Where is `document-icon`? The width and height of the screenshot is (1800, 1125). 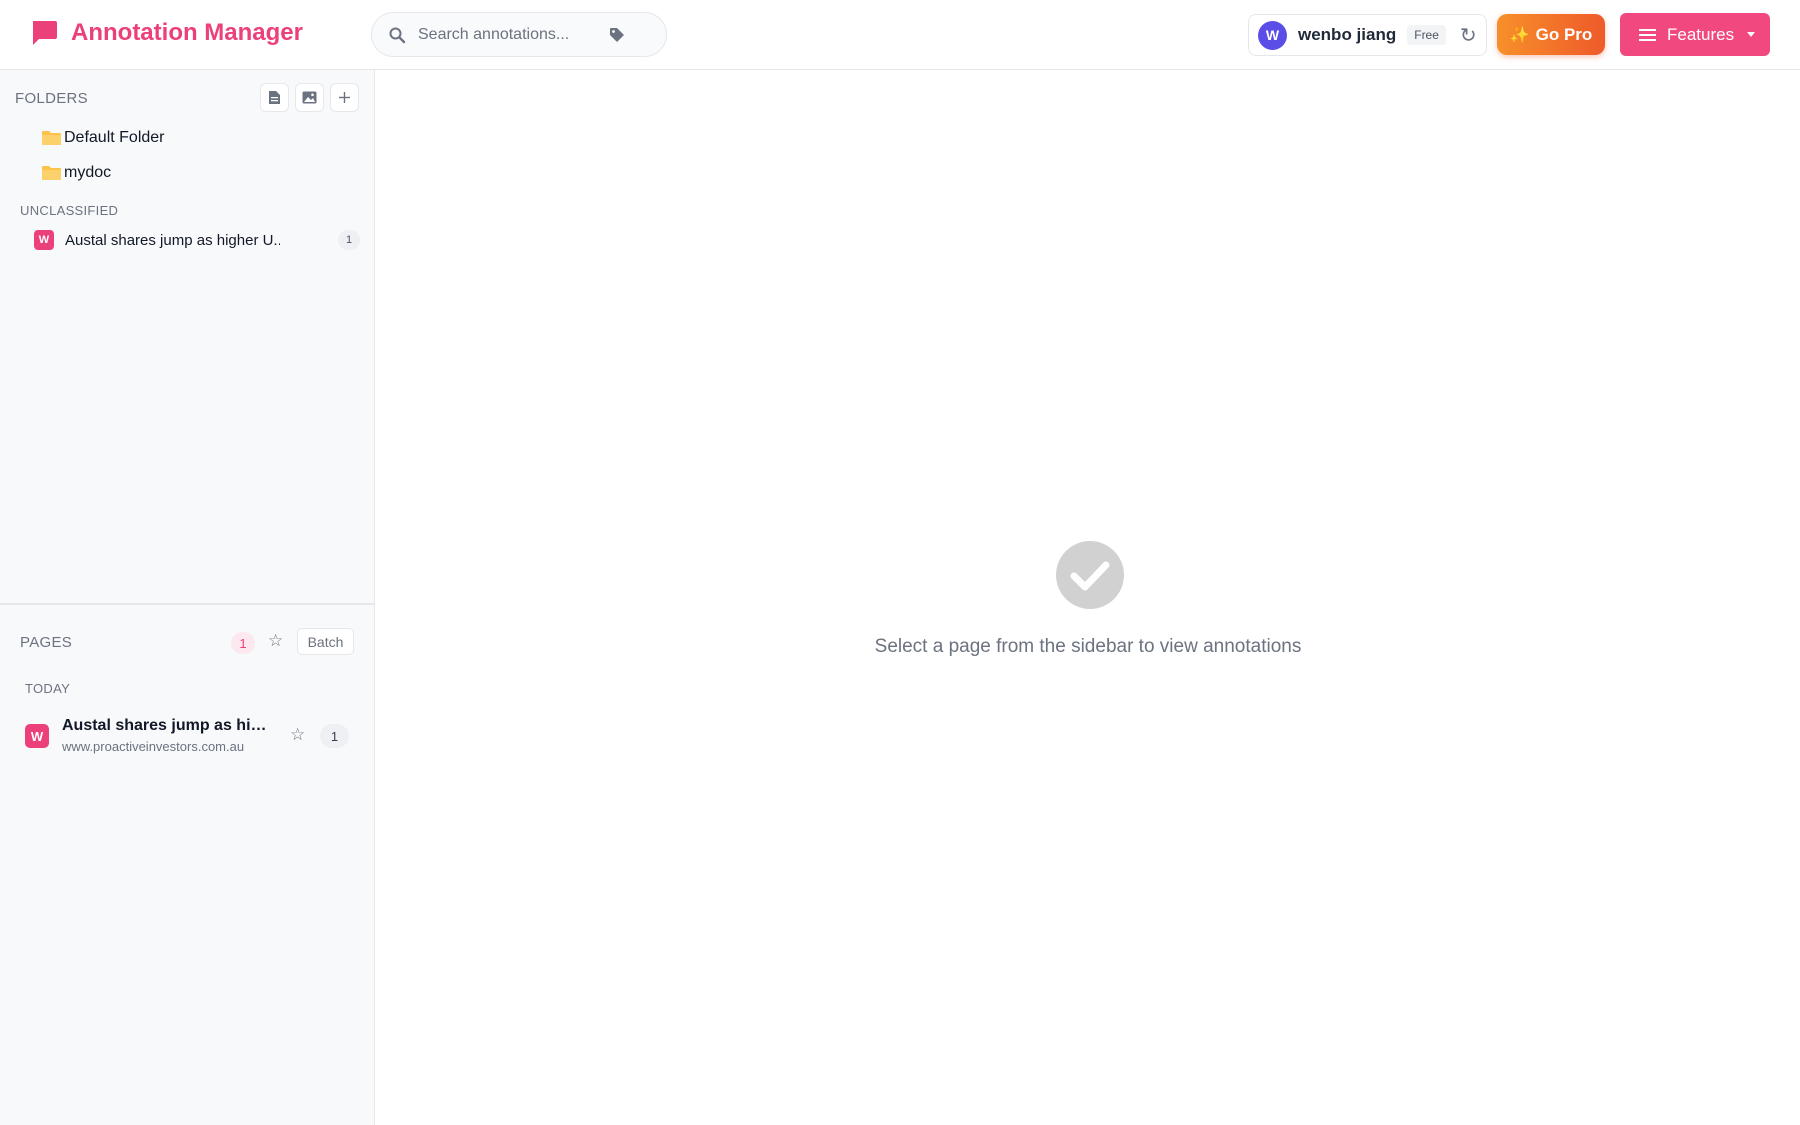
document-icon is located at coordinates (274, 97).